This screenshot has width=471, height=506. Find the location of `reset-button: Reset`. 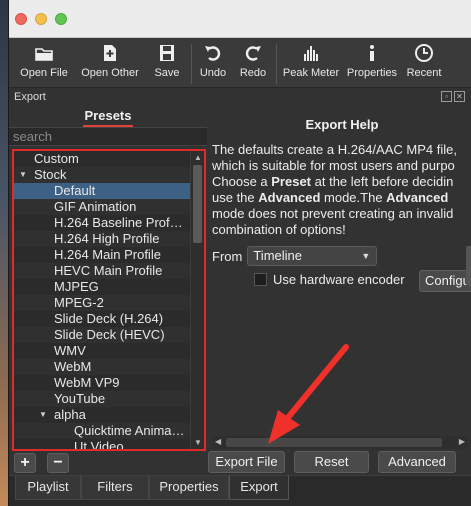

reset-button: Reset is located at coordinates (331, 462).